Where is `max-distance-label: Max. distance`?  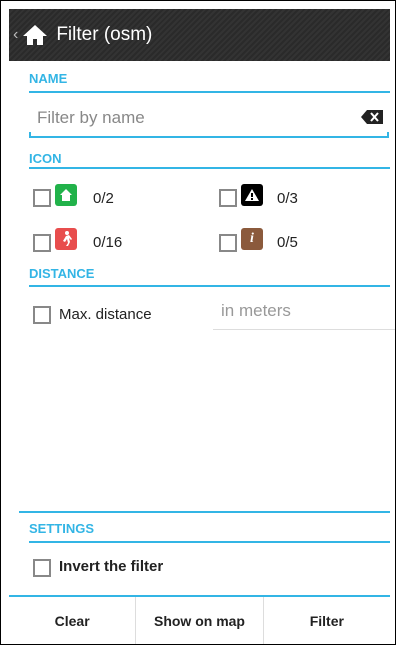
max-distance-label: Max. distance is located at coordinates (105, 314).